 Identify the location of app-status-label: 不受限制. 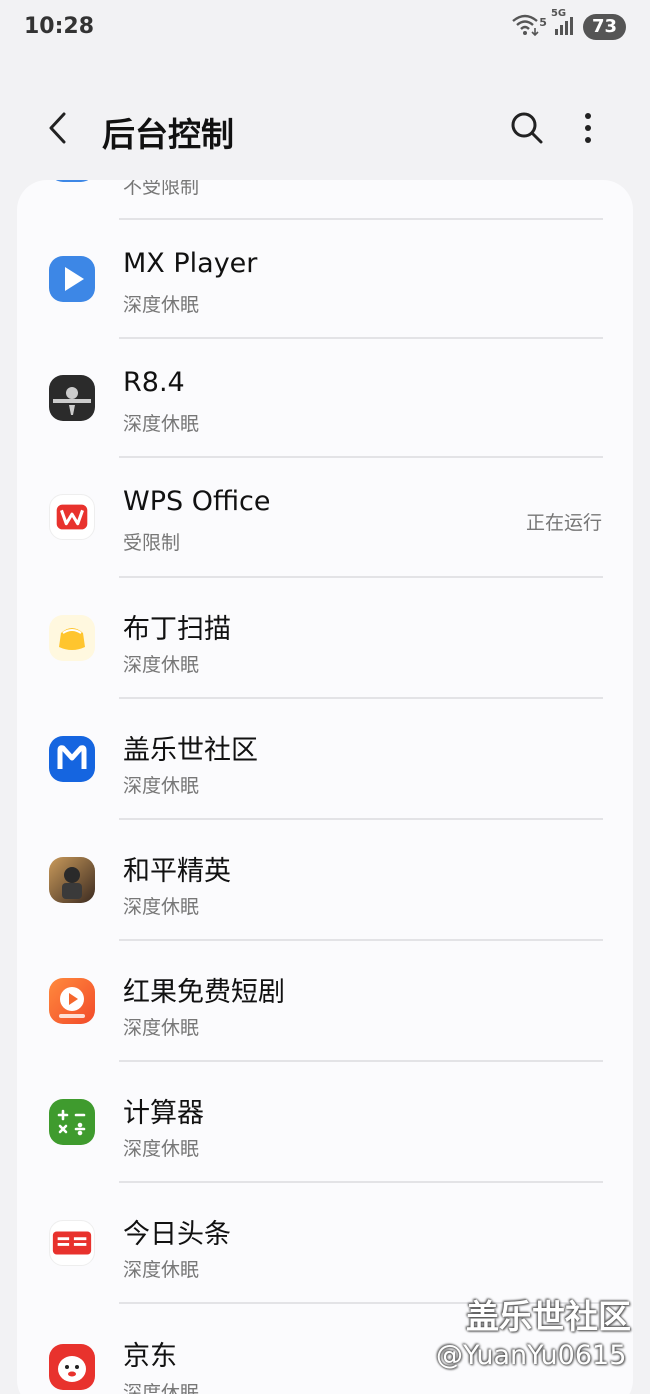
(161, 189).